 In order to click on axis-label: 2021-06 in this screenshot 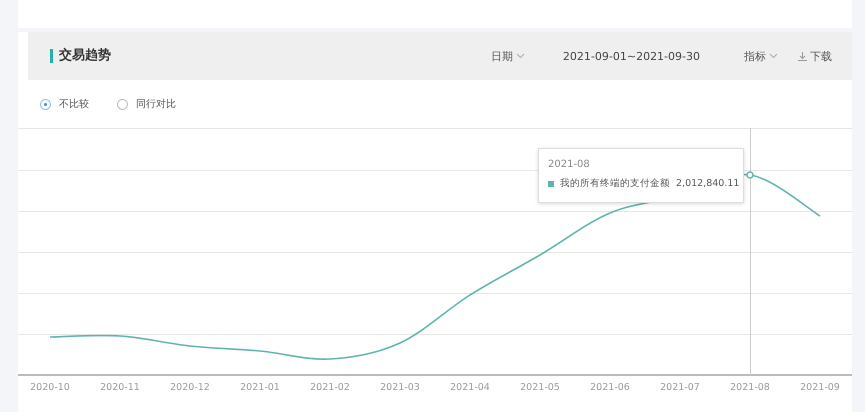, I will do `click(610, 387)`.